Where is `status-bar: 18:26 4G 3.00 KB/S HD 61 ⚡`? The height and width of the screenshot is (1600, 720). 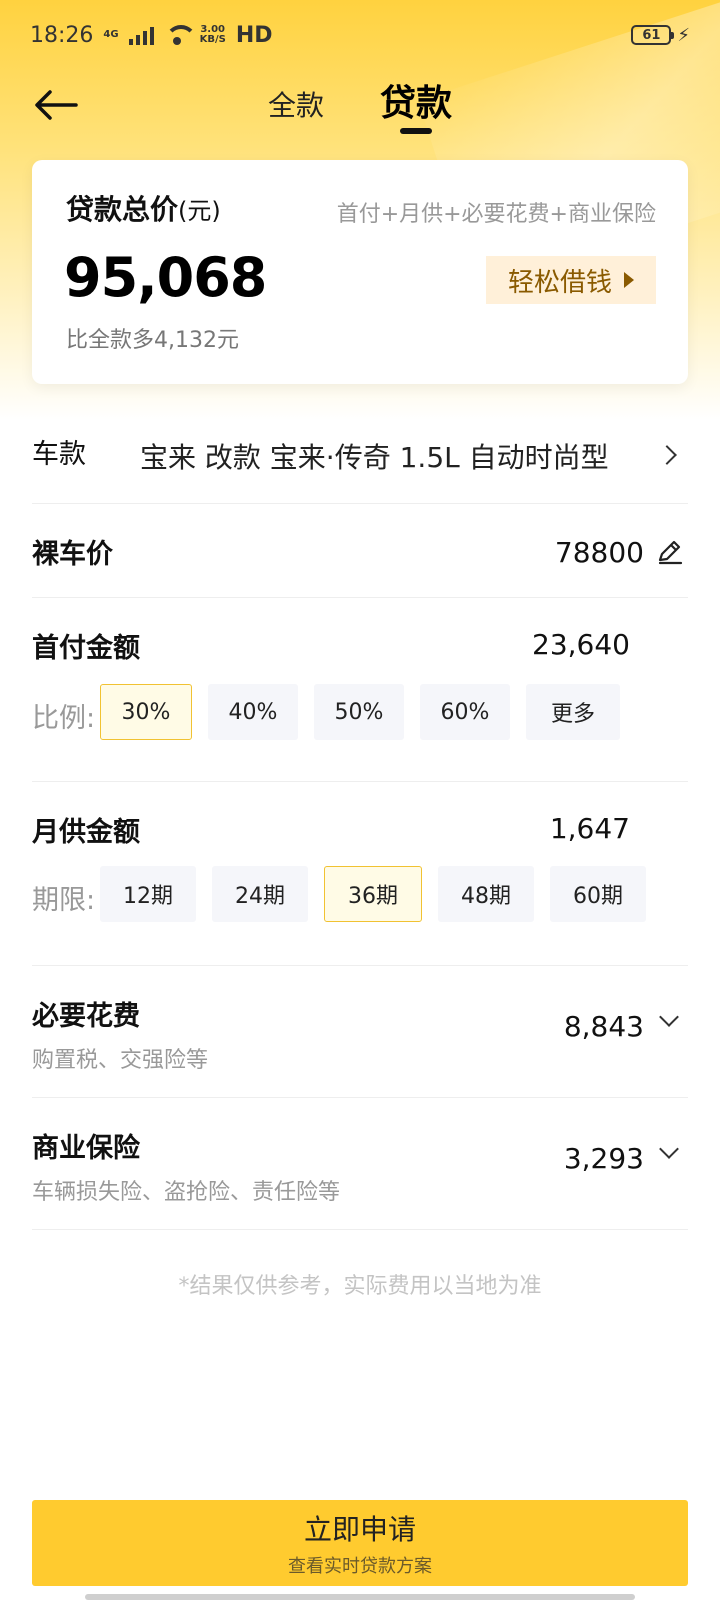
status-bar: 18:26 4G 3.00 KB/S HD 61 ⚡ is located at coordinates (360, 35).